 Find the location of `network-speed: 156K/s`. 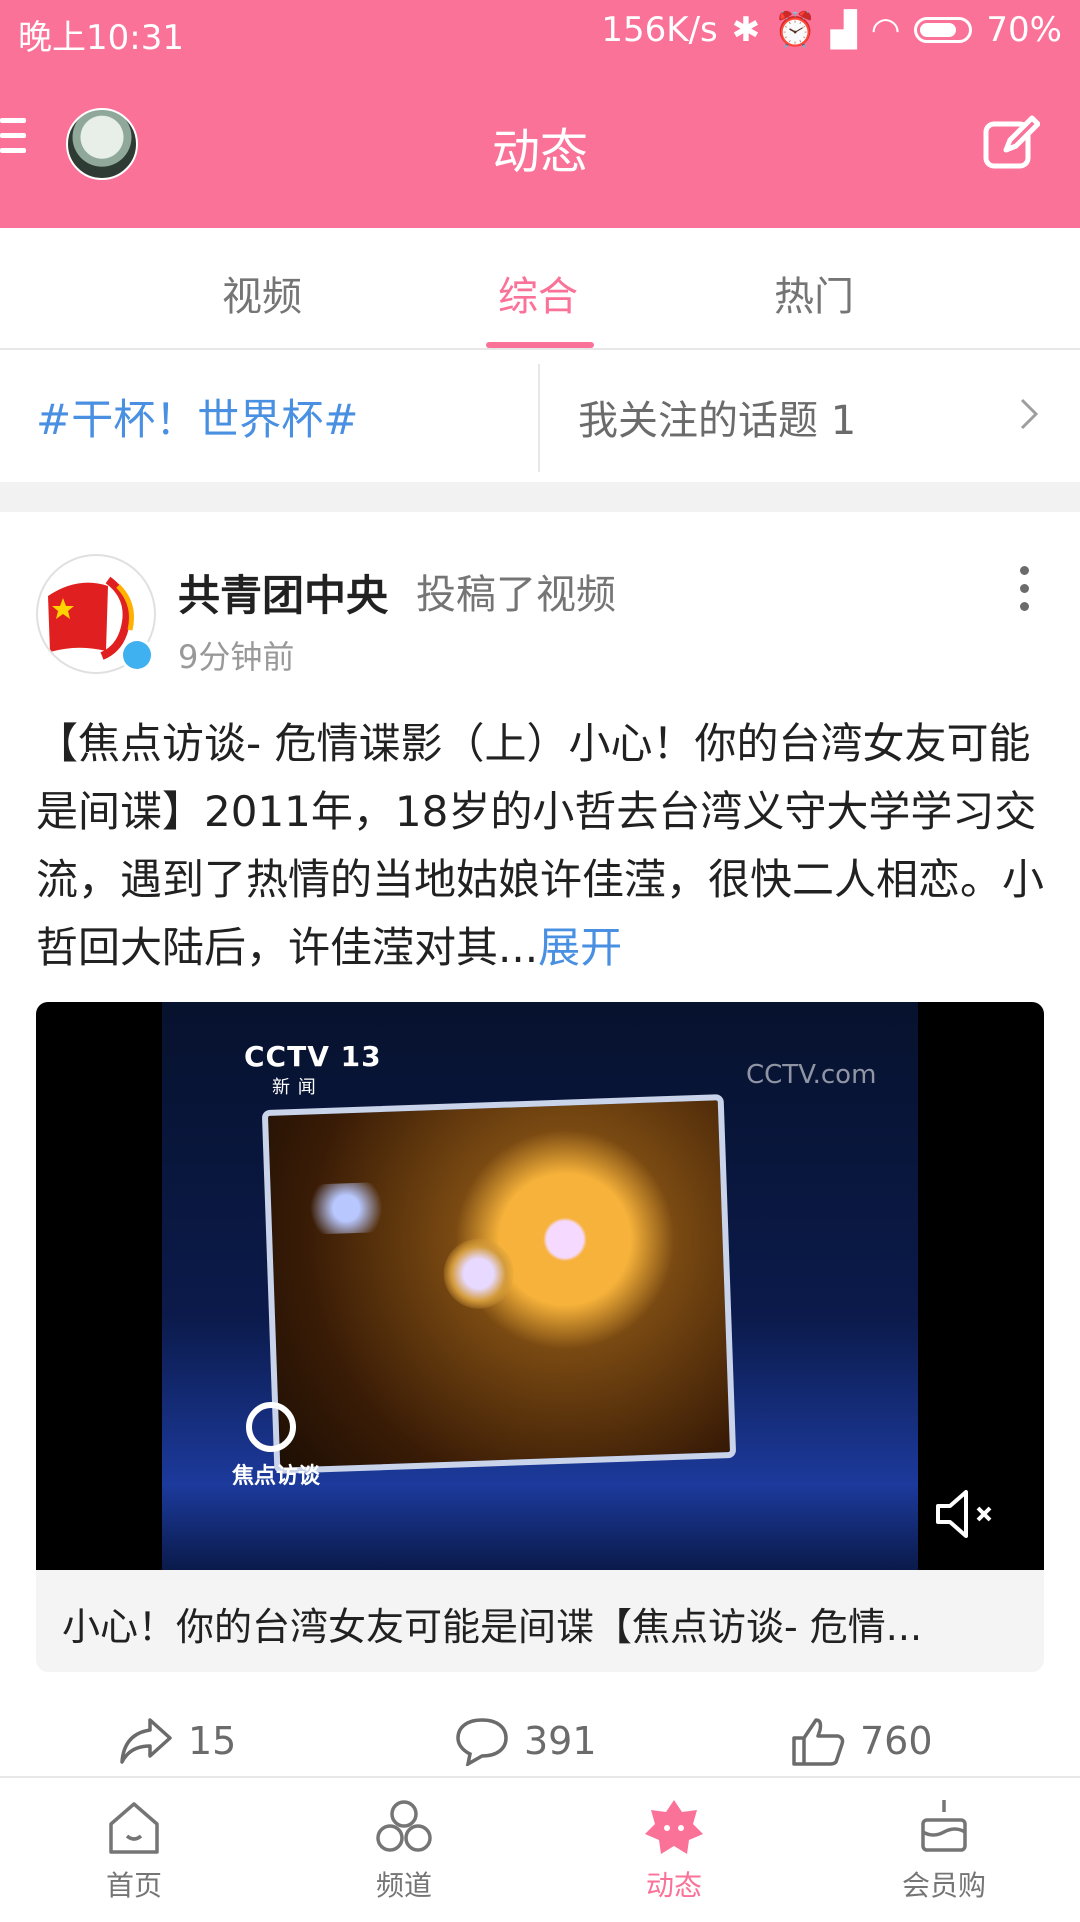

network-speed: 156K/s is located at coordinates (659, 30).